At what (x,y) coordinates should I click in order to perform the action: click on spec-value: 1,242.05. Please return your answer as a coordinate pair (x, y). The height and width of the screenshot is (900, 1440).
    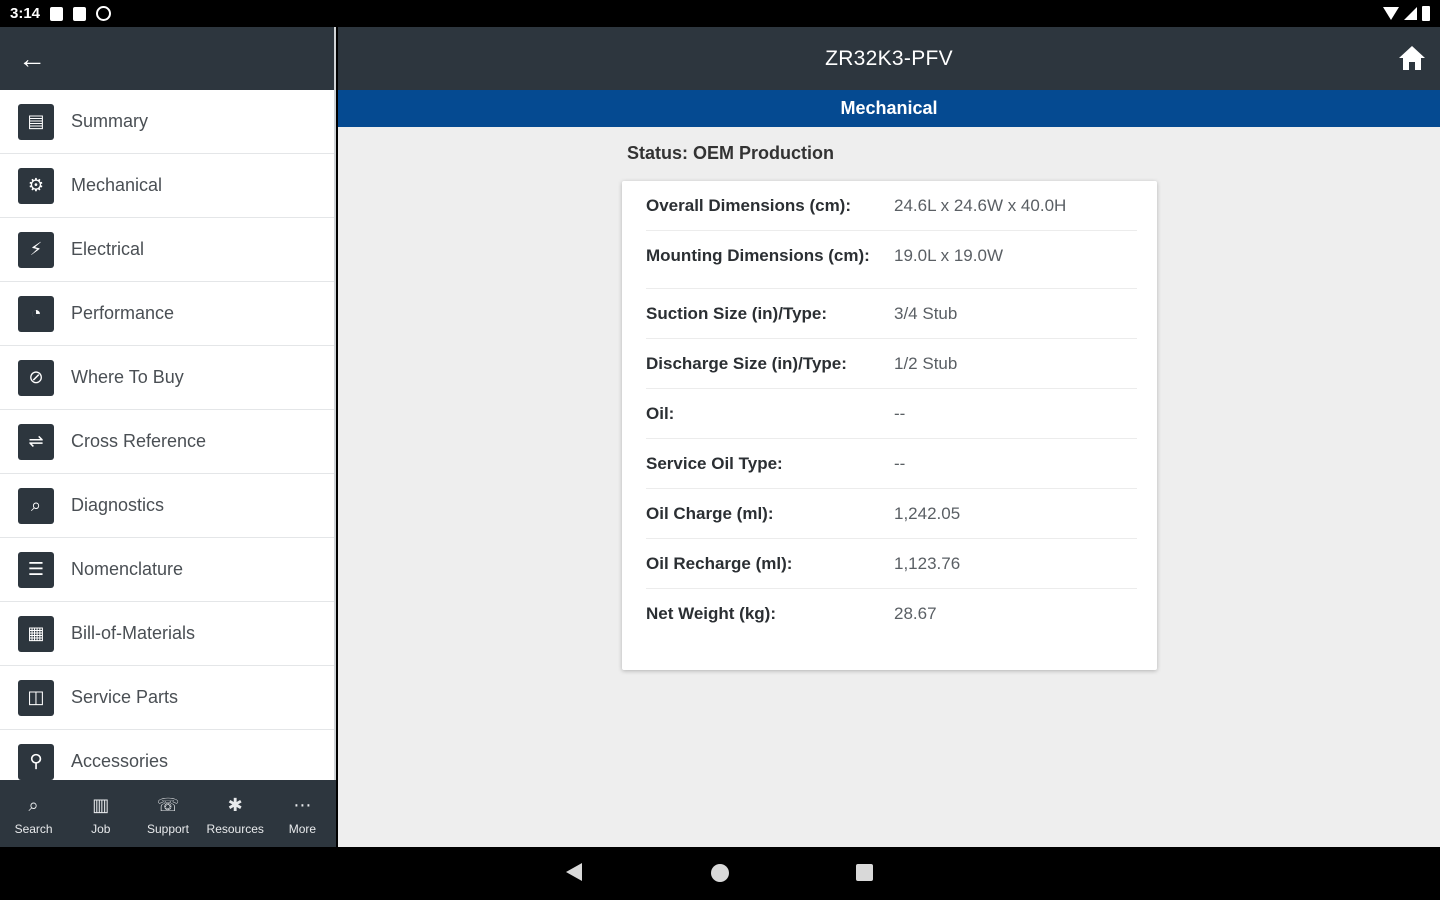
    Looking at the image, I should click on (927, 513).